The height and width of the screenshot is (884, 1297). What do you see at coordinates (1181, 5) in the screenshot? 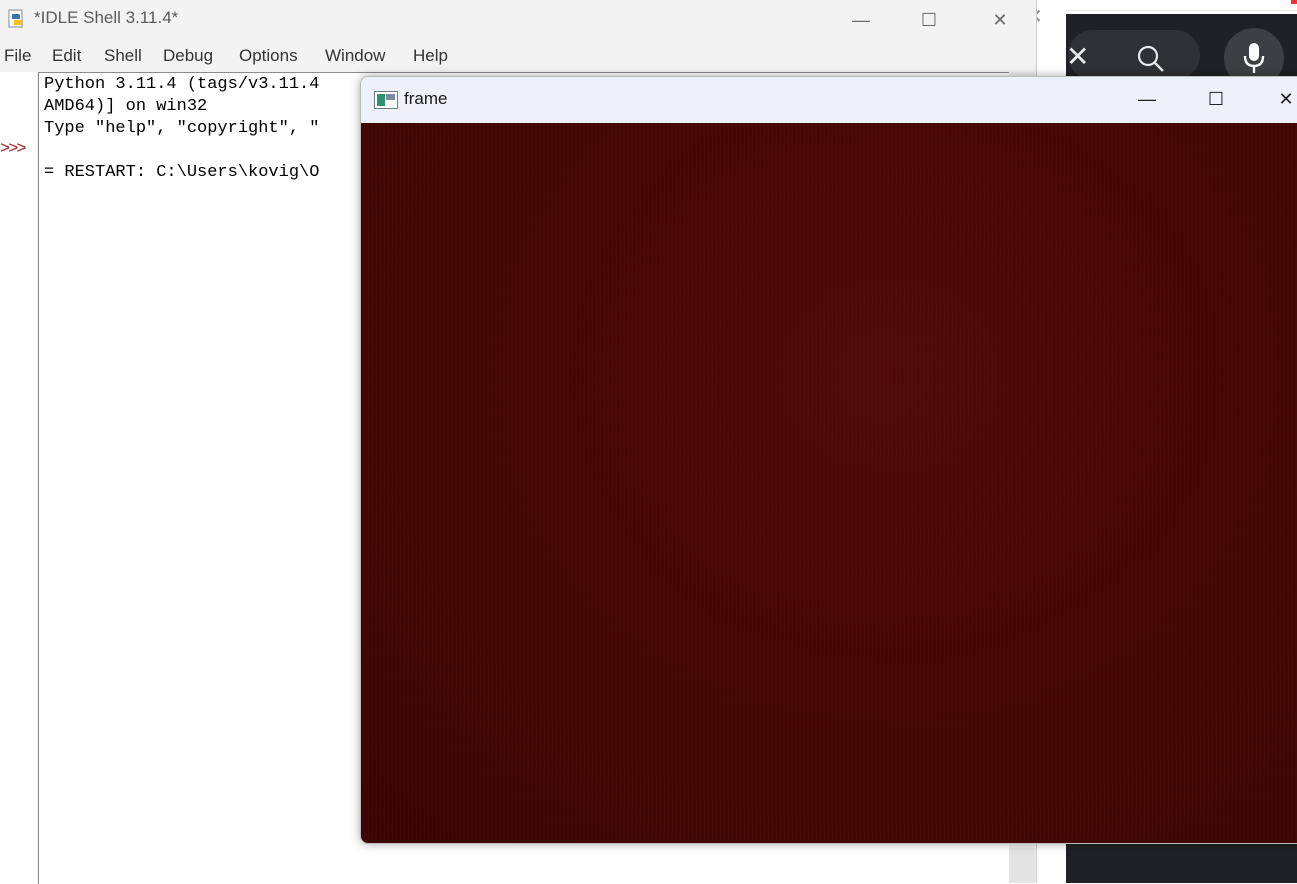
I see `background-top-strip` at bounding box center [1181, 5].